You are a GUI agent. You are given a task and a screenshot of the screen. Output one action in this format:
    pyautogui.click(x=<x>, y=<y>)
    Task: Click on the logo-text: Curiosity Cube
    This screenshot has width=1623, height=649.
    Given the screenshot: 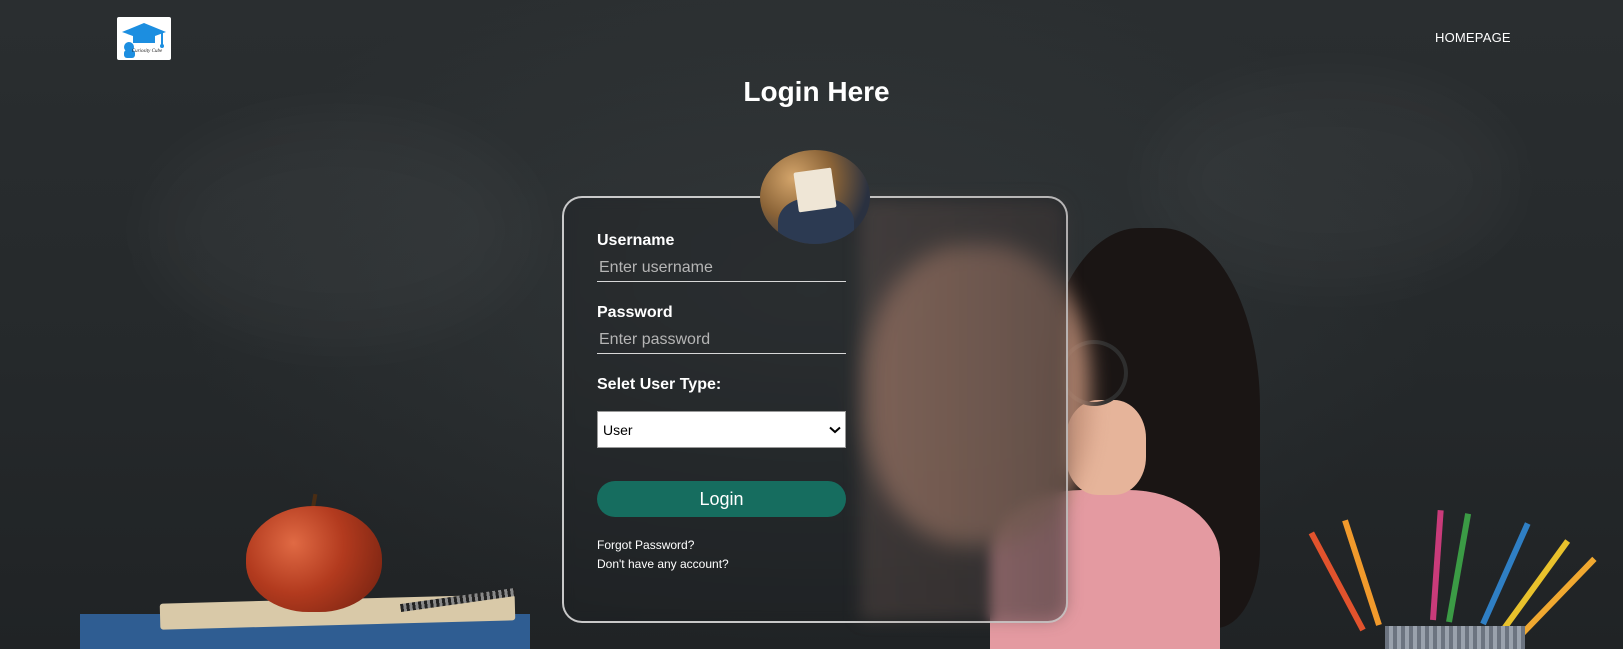 What is the action you would take?
    pyautogui.click(x=147, y=51)
    